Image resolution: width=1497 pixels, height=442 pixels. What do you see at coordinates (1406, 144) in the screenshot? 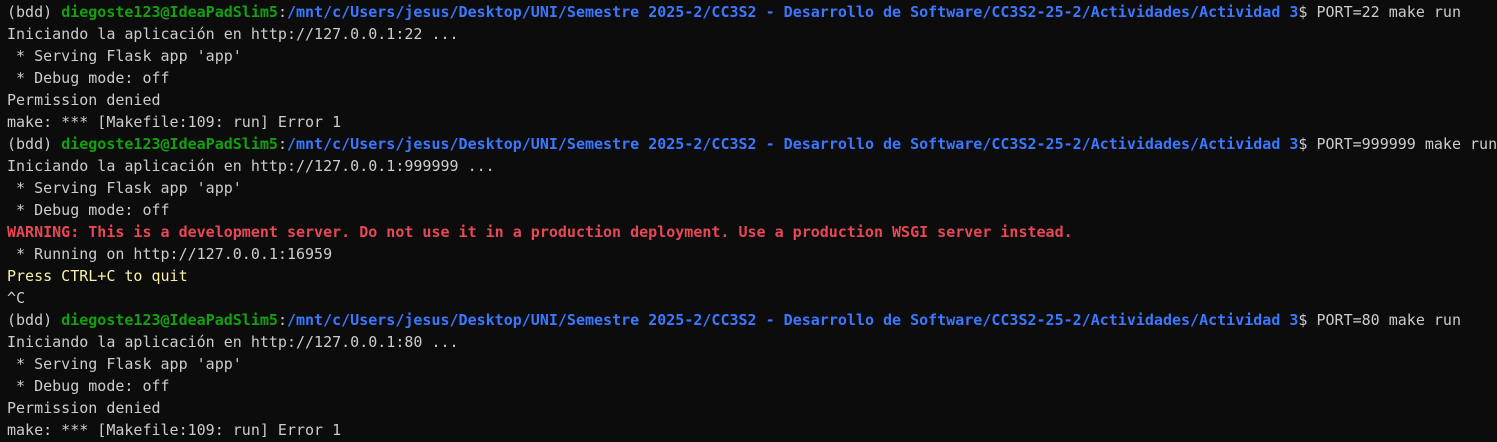
I see `command-text: PORT=999999 make run` at bounding box center [1406, 144].